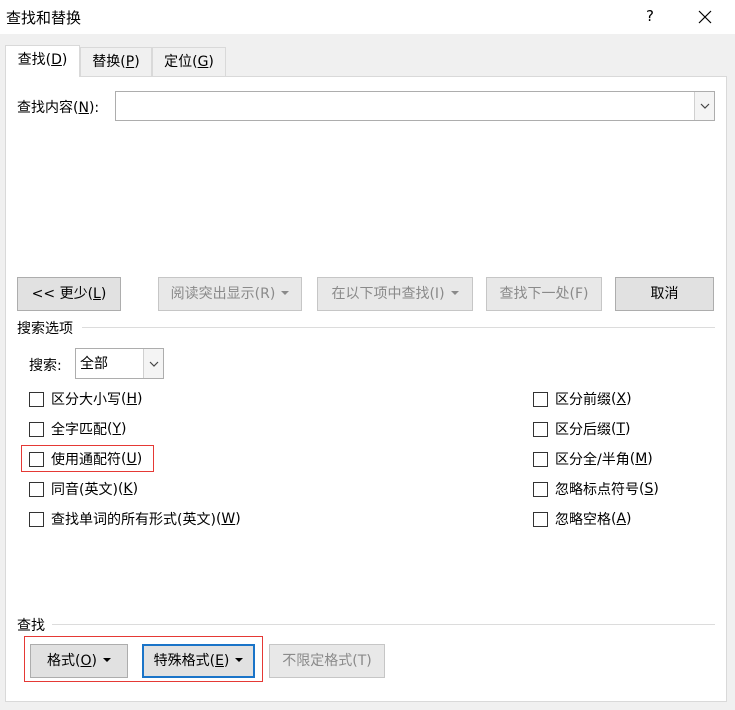  I want to click on no-formatting-button: 不限定格式(T), so click(327, 661).